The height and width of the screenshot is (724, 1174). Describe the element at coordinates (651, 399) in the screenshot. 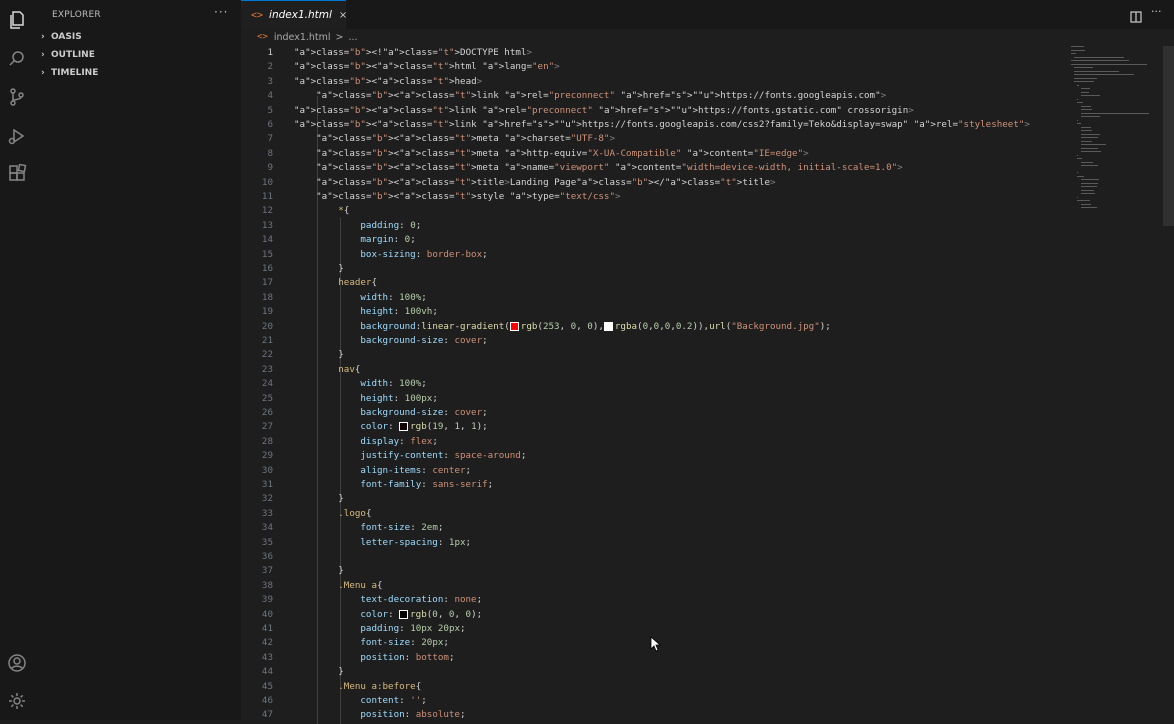

I see `code-line: 25 height: 100px;` at that location.